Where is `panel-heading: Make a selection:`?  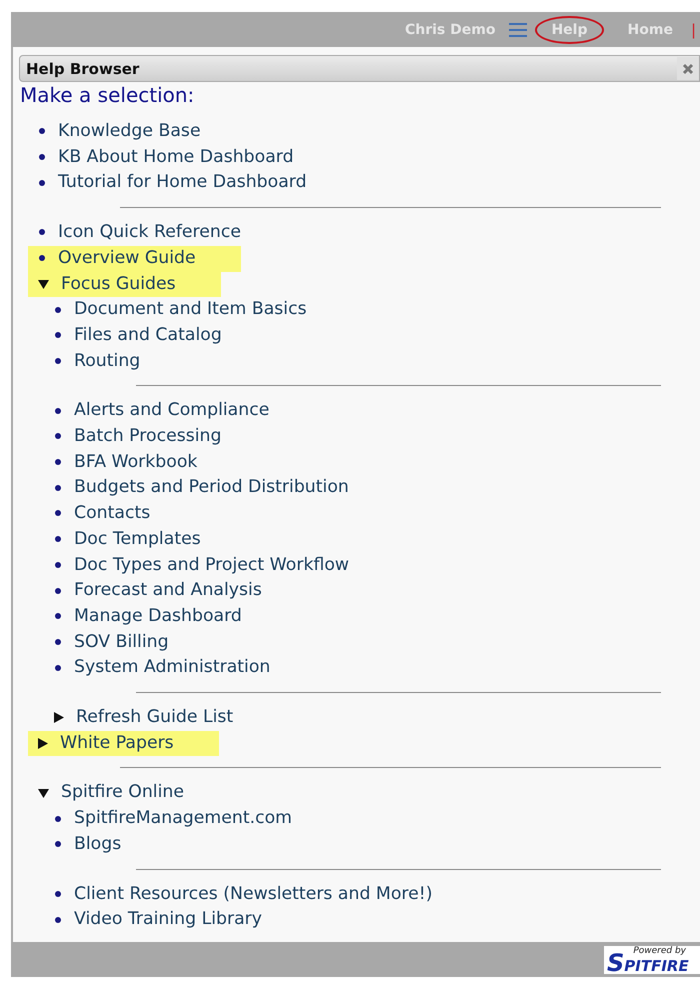 panel-heading: Make a selection: is located at coordinates (108, 95).